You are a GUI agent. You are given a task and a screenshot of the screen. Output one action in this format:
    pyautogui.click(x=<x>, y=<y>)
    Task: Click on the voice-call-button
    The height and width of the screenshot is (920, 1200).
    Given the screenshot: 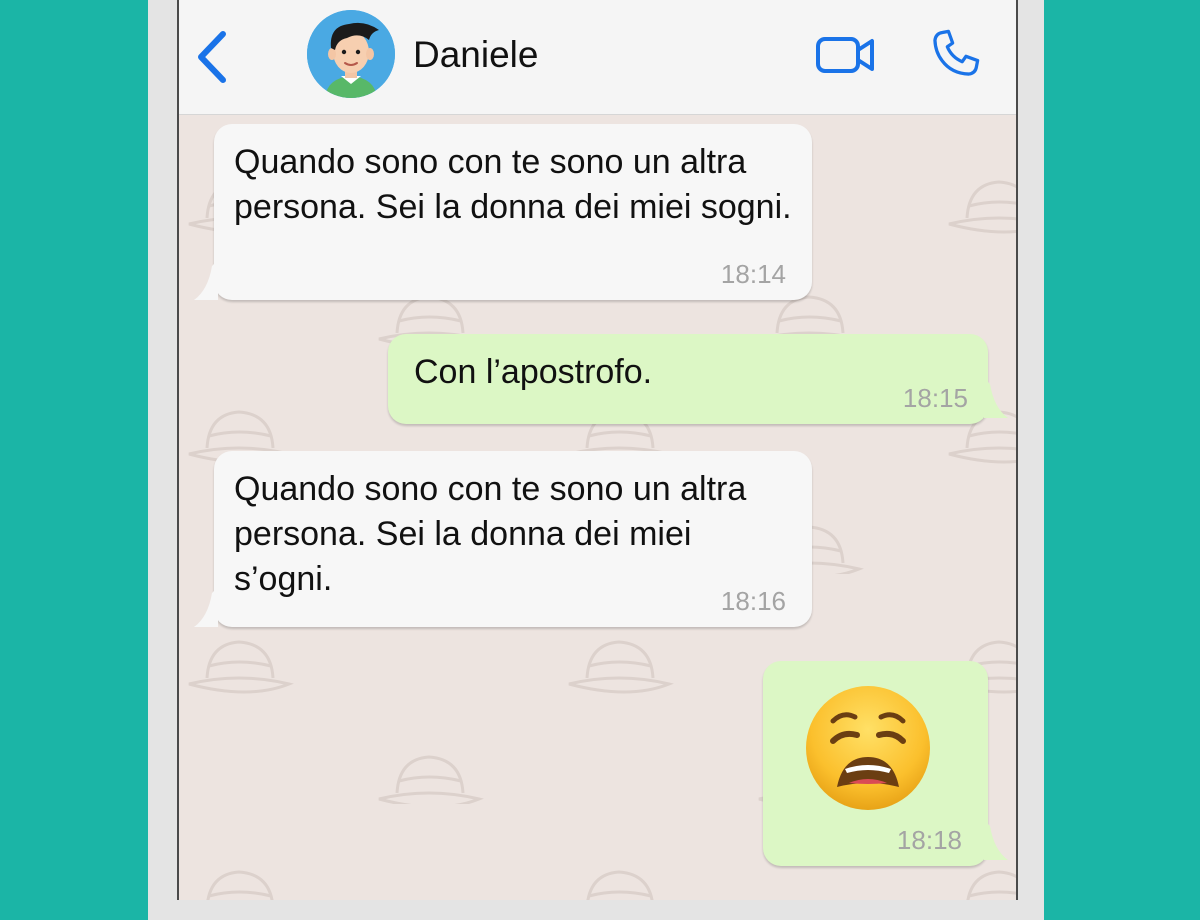 What is the action you would take?
    pyautogui.click(x=955, y=54)
    